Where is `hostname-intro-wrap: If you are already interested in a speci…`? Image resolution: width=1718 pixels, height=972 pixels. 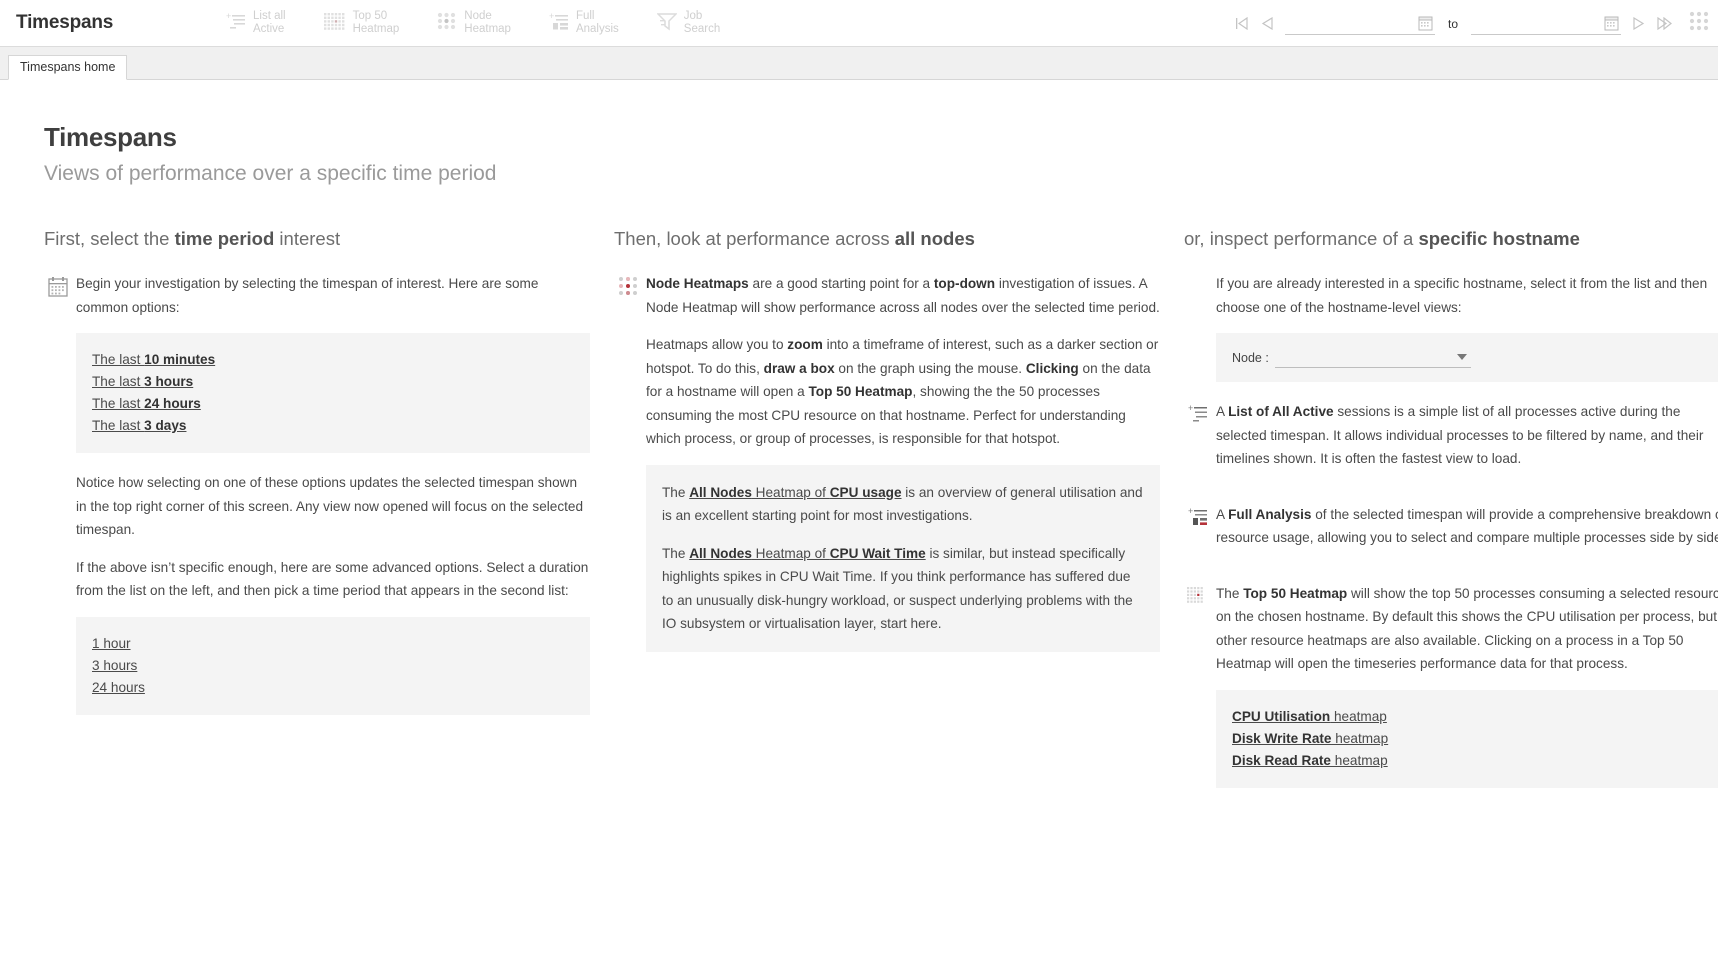
hostname-intro-wrap: If you are already interested in a speci… is located at coordinates (1467, 295).